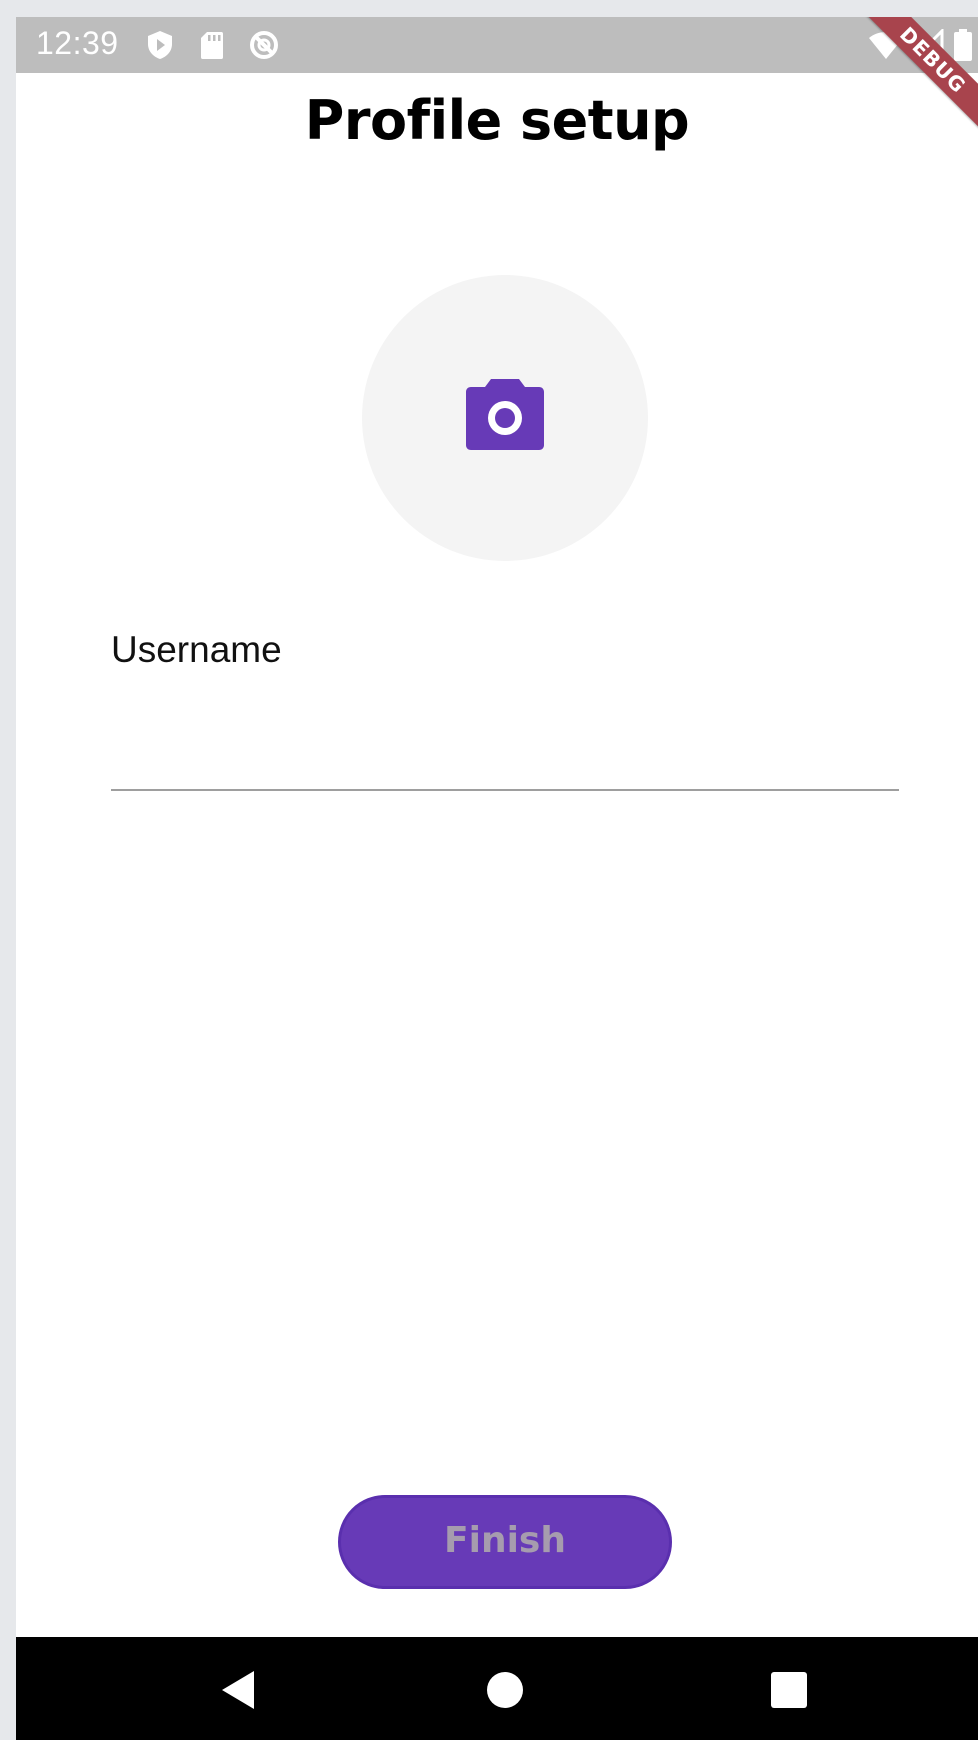 The image size is (978, 1740). Describe the element at coordinates (505, 790) in the screenshot. I see `username-underline` at that location.